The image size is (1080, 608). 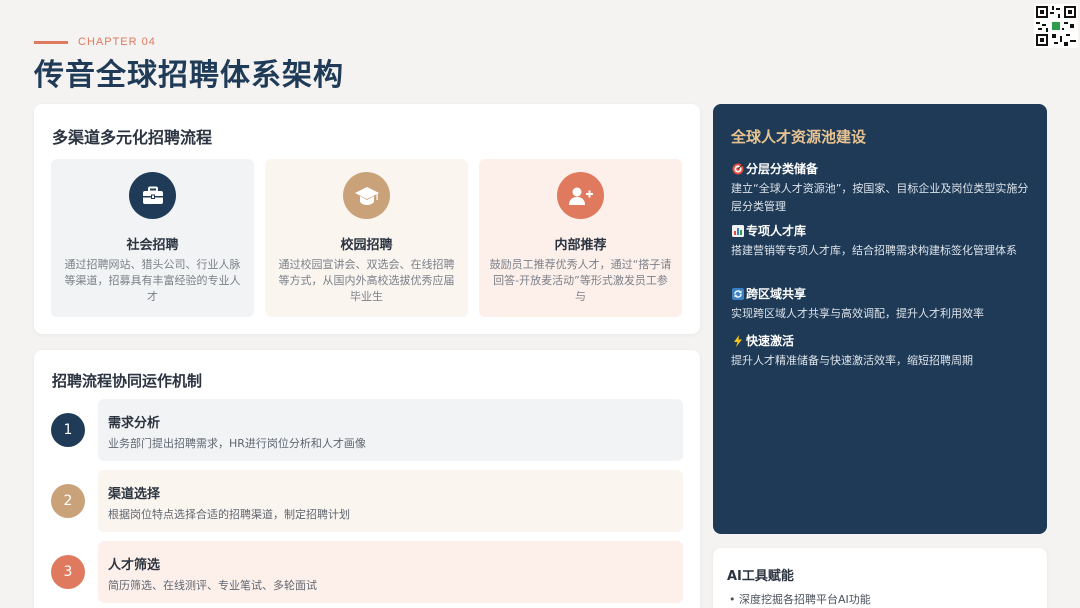 What do you see at coordinates (68, 572) in the screenshot?
I see `step-number: 3` at bounding box center [68, 572].